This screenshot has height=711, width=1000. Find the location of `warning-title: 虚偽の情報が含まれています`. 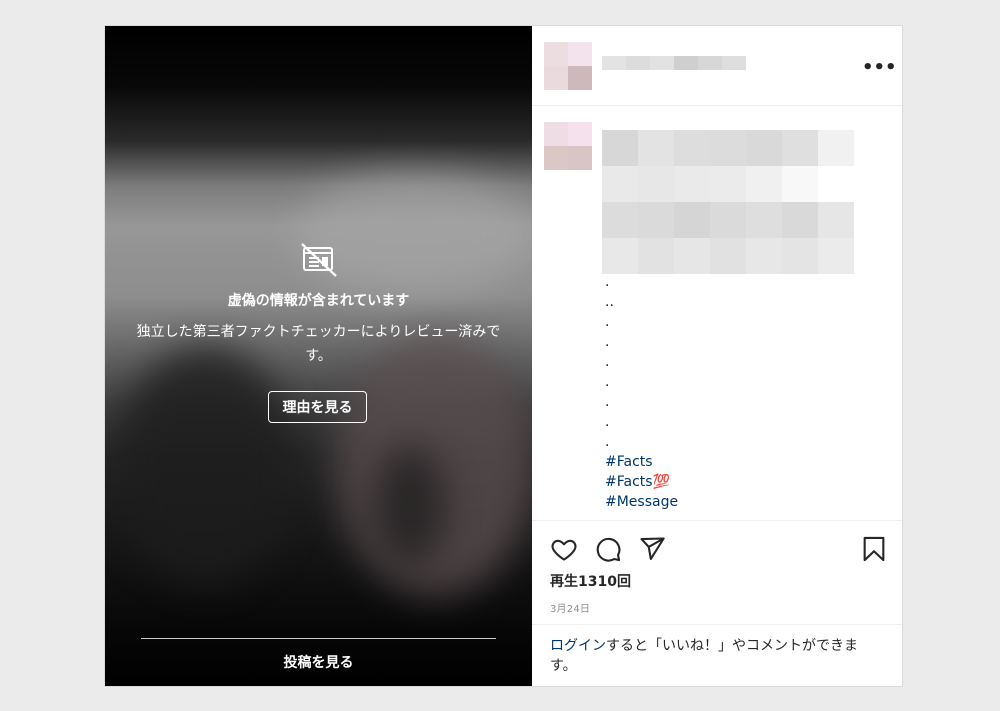

warning-title: 虚偽の情報が含まれています is located at coordinates (318, 301).